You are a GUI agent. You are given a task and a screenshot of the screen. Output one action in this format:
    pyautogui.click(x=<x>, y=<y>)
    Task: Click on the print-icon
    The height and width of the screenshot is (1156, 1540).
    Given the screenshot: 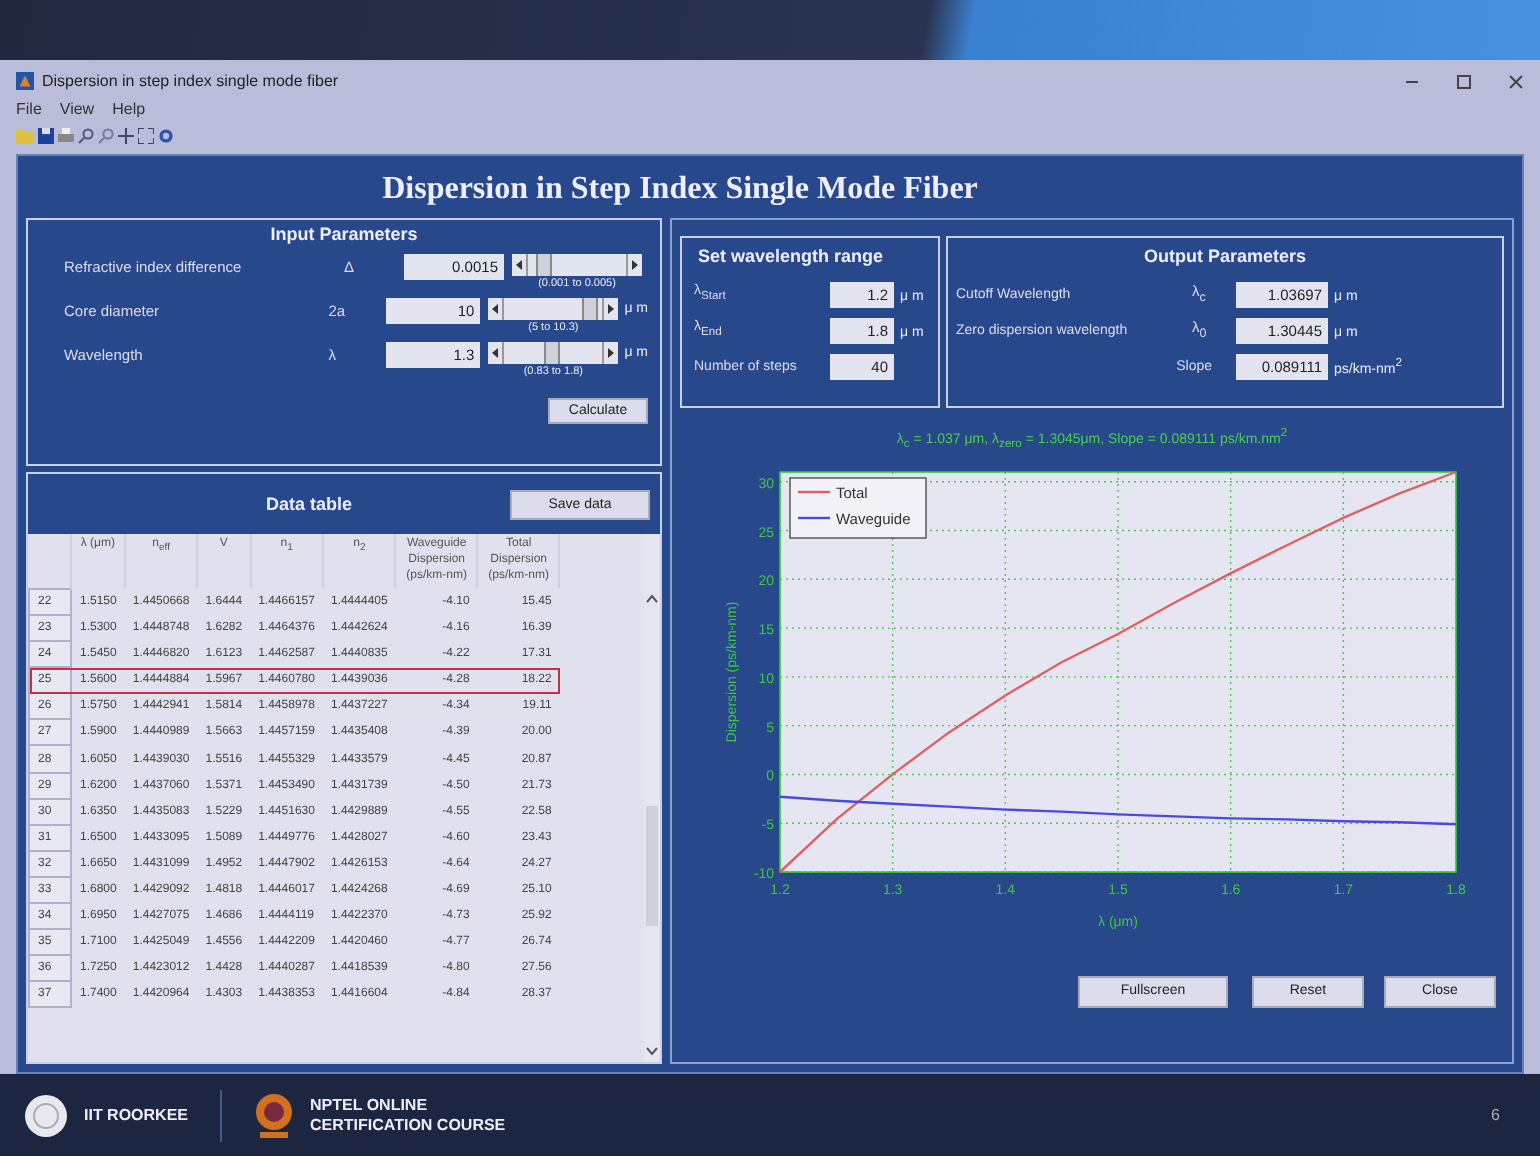 What is the action you would take?
    pyautogui.click(x=66, y=136)
    